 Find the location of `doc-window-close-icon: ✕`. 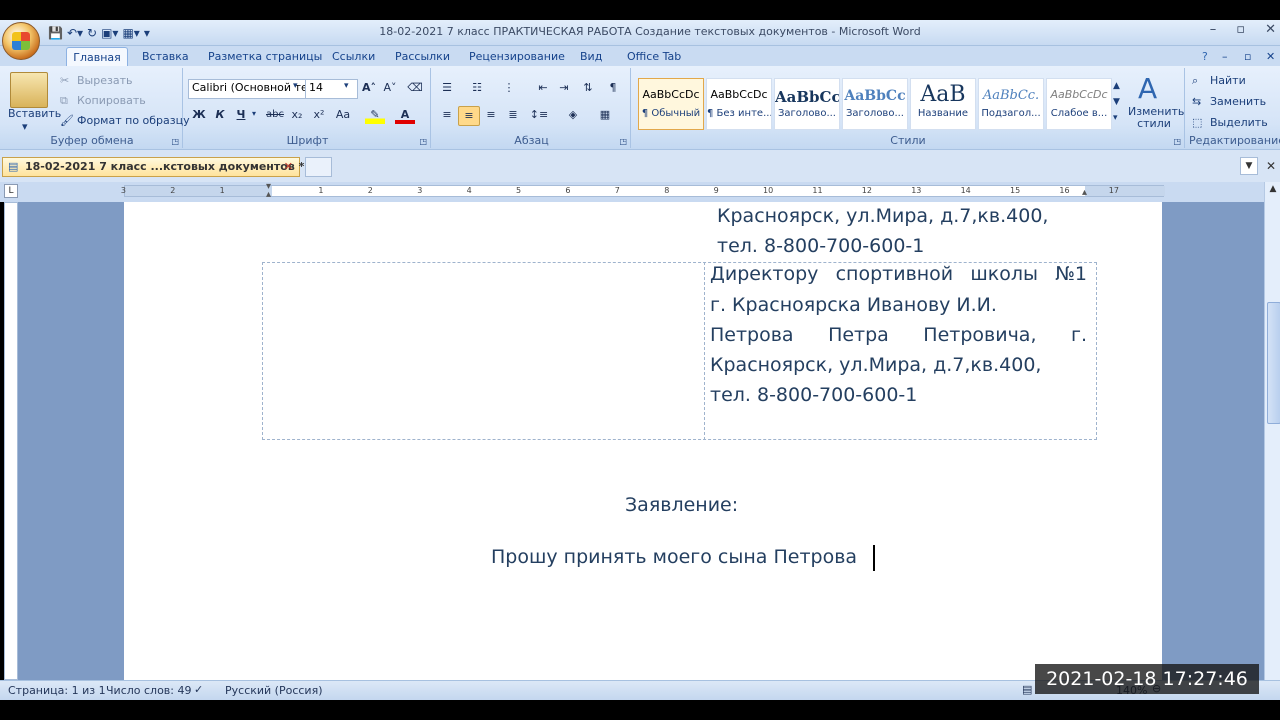

doc-window-close-icon: ✕ is located at coordinates (1271, 166).